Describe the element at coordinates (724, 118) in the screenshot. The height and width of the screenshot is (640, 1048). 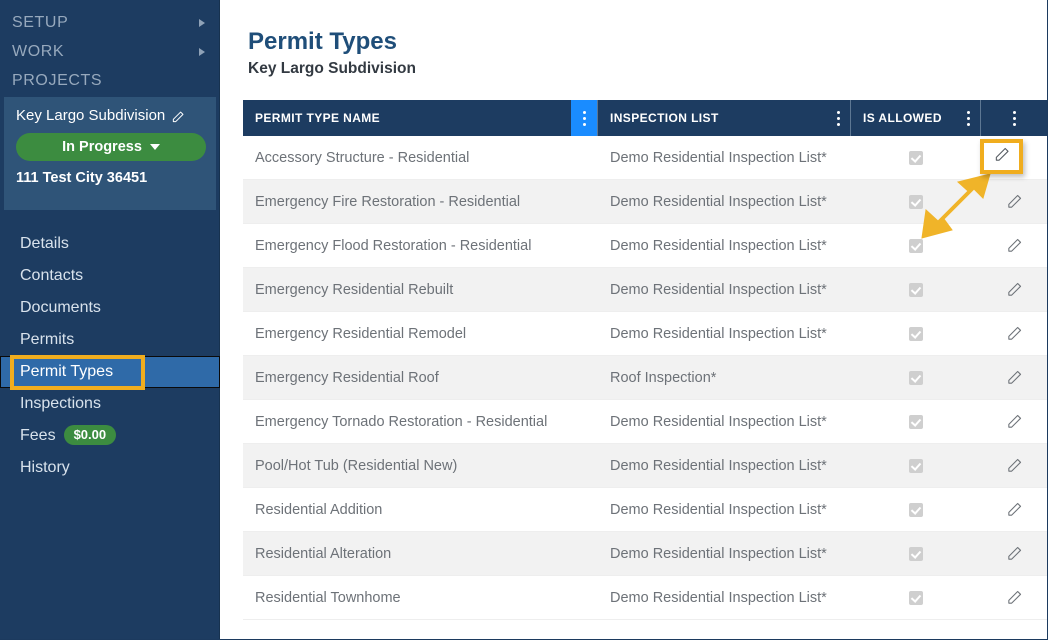
I see `column-header-inspection-list: INSPECTION LIST` at that location.